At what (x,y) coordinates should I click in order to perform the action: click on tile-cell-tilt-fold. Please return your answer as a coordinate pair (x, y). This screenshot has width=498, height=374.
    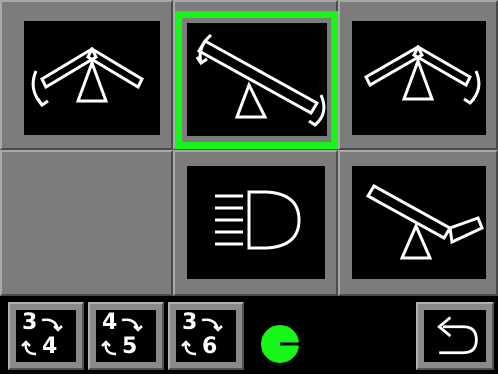
    Looking at the image, I should click on (418, 223).